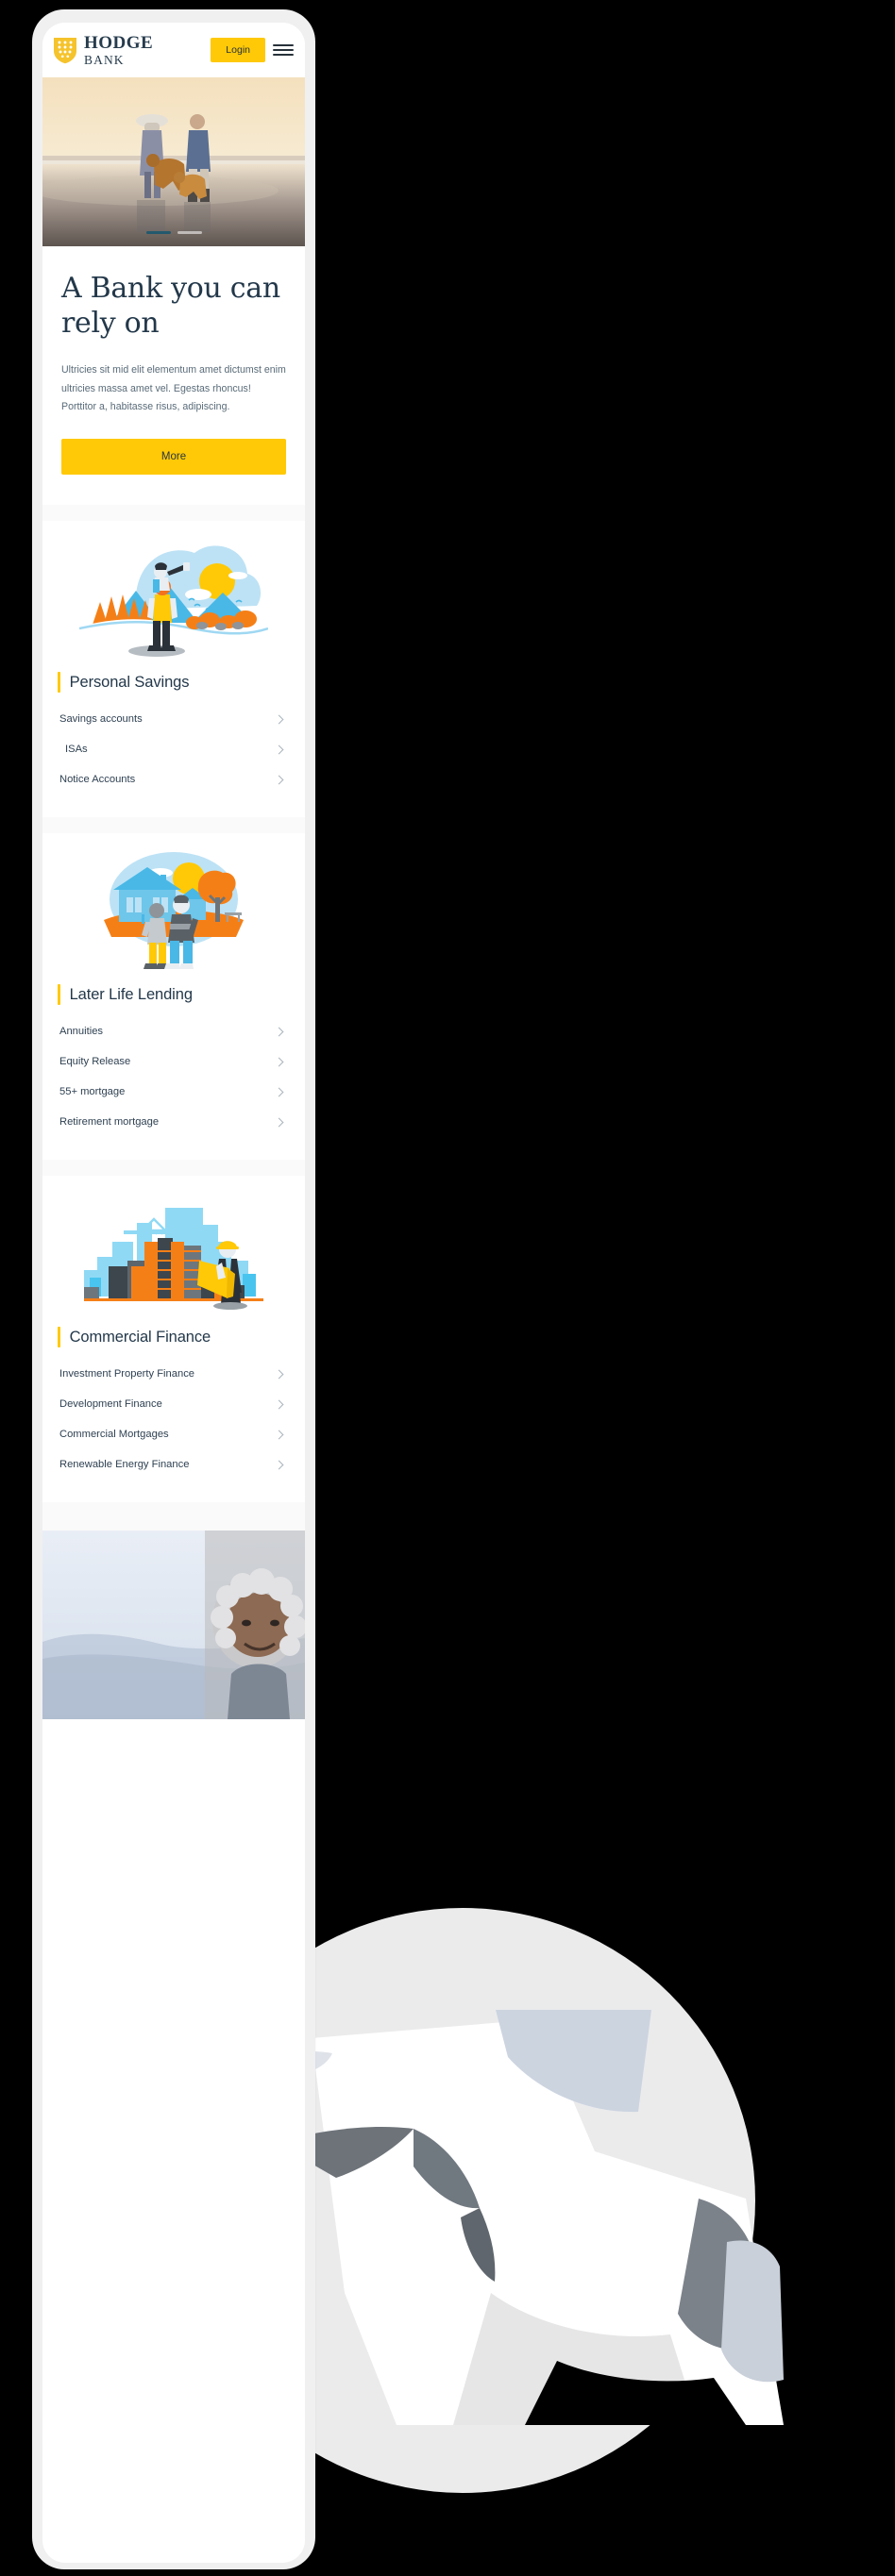 This screenshot has width=895, height=2576. Describe the element at coordinates (114, 1435) in the screenshot. I see `list-item-label: Commercial Mortgages` at that location.